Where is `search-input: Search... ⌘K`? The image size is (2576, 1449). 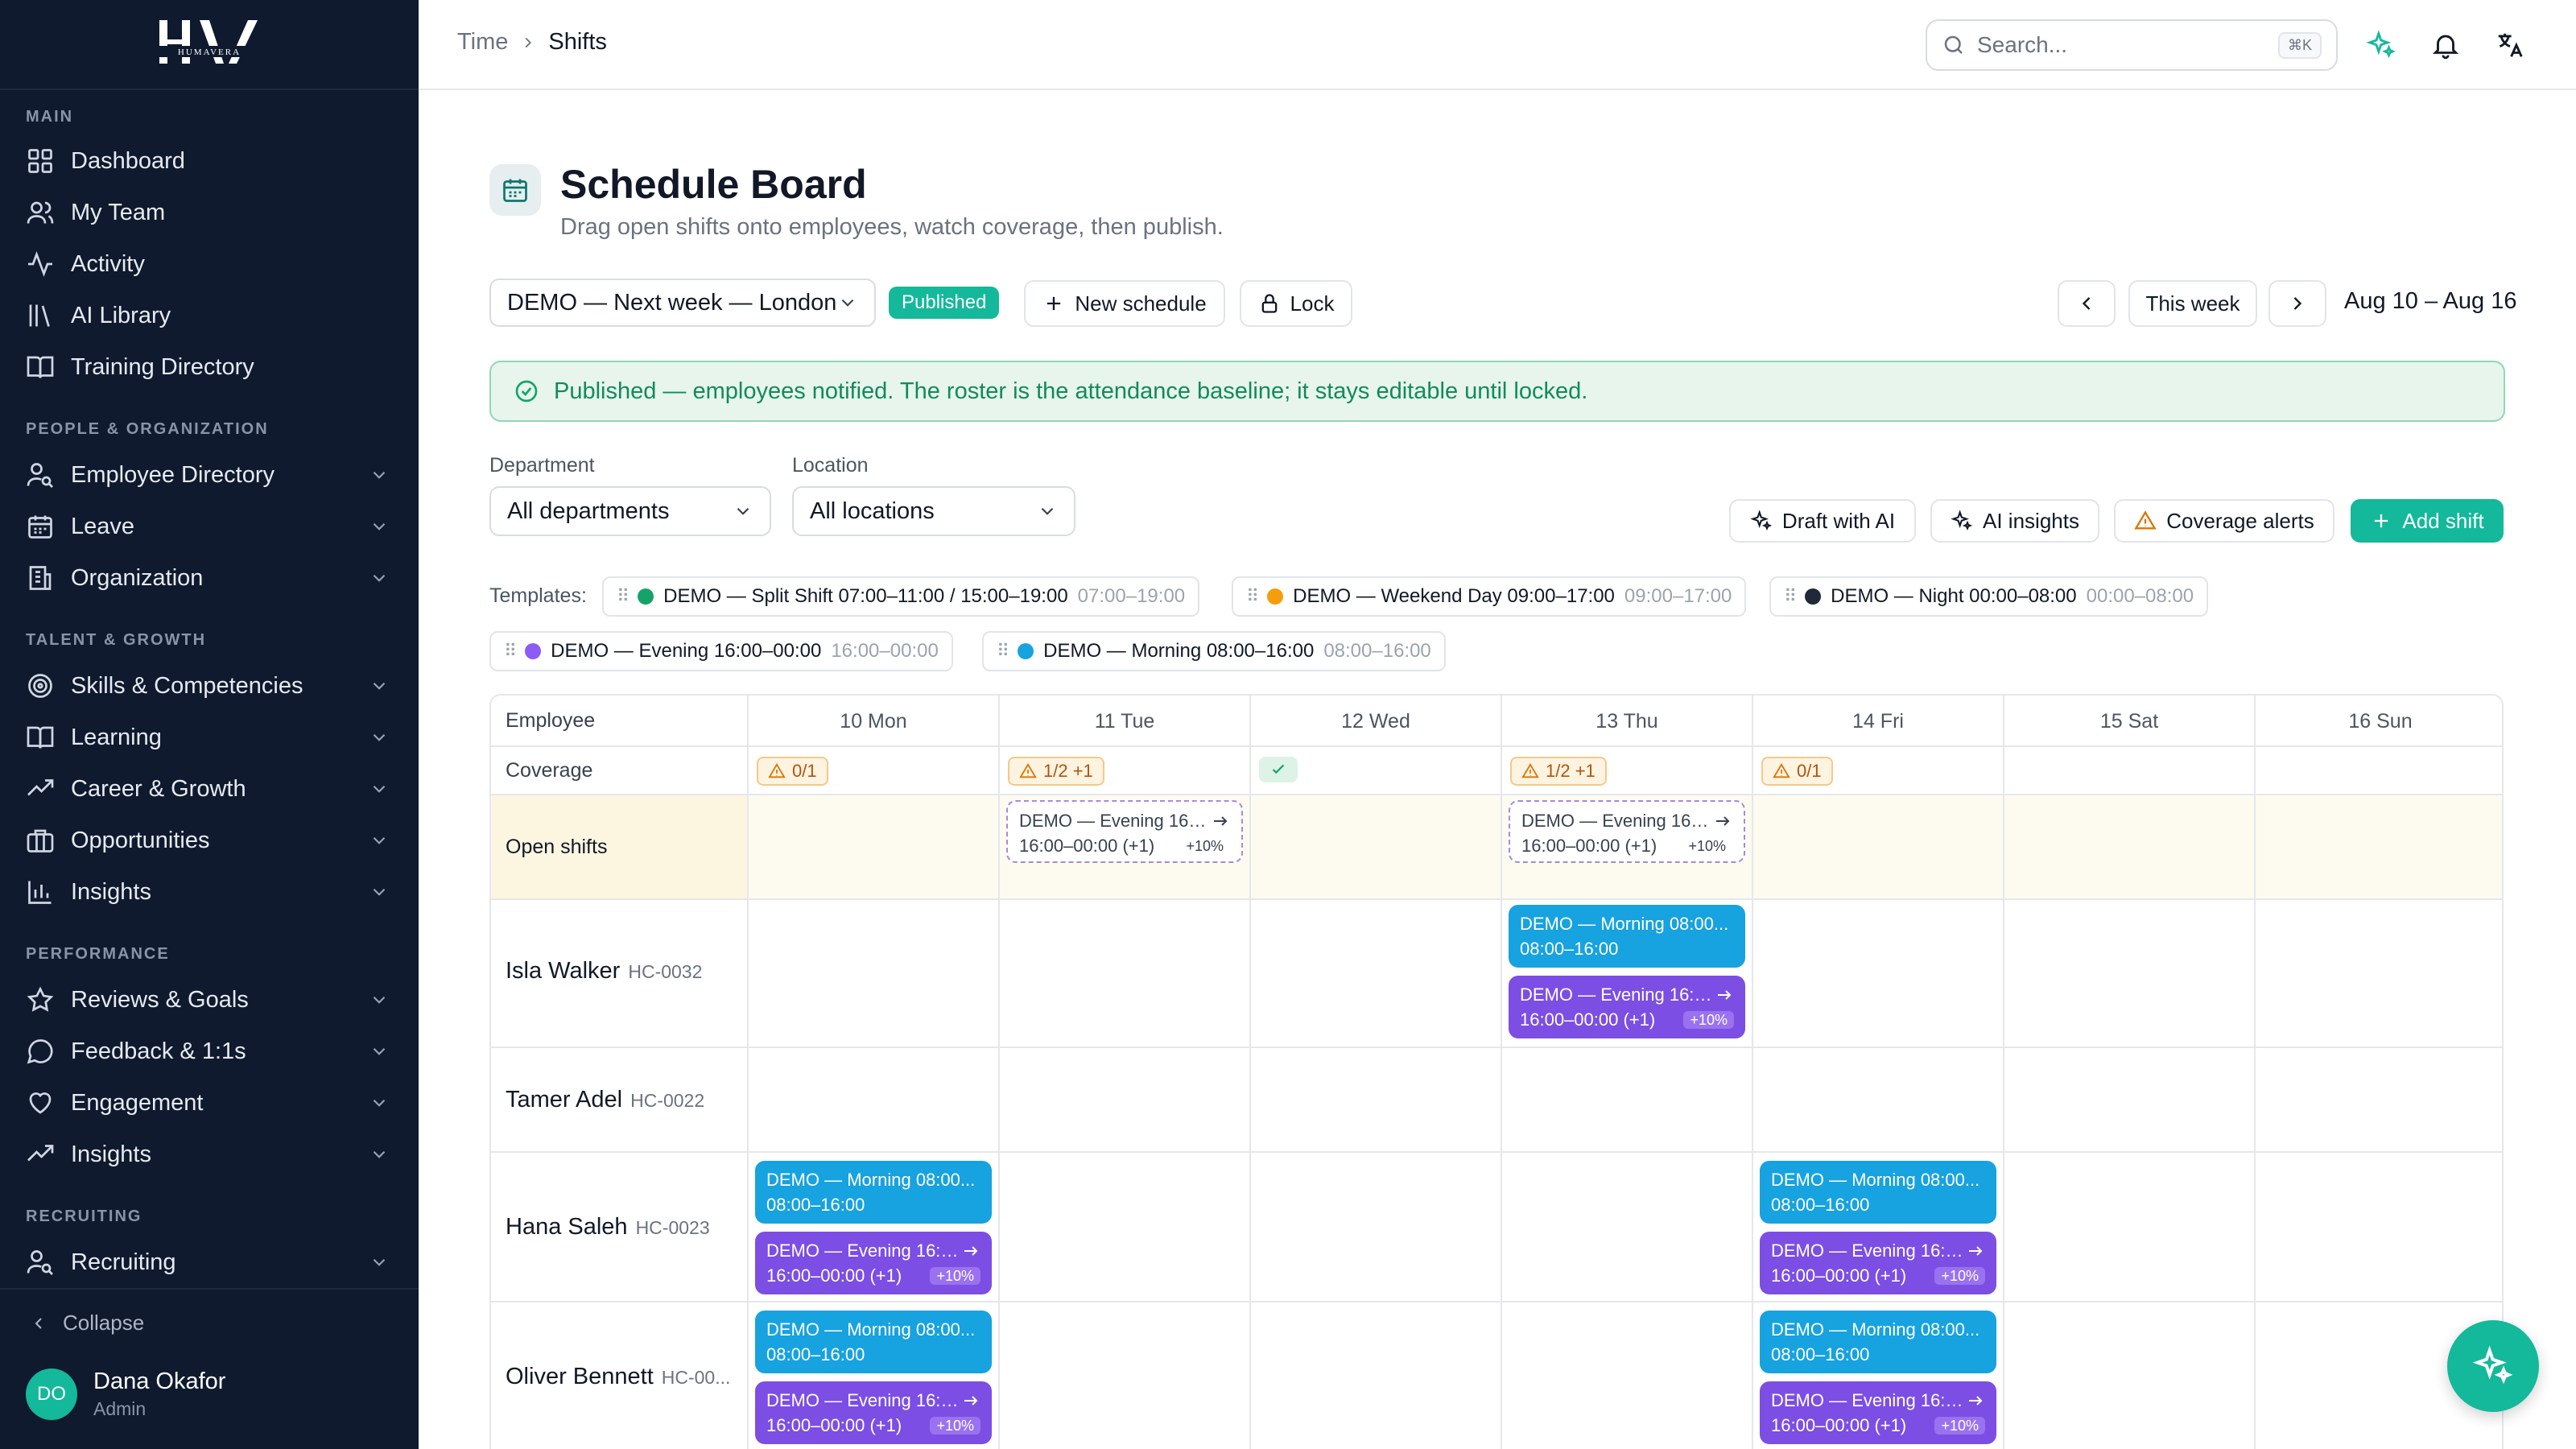
search-input: Search... ⌘K is located at coordinates (2132, 45).